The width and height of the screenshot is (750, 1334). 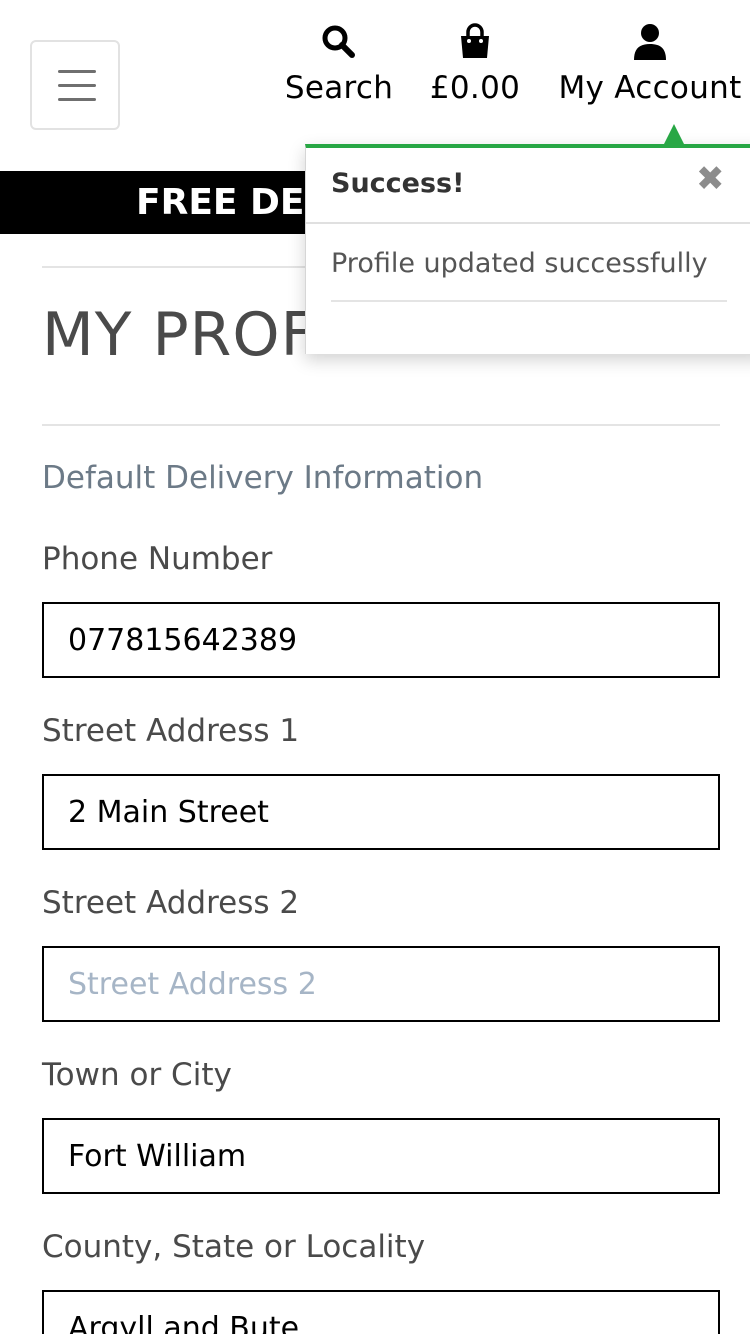 I want to click on menu-button, so click(x=75, y=85).